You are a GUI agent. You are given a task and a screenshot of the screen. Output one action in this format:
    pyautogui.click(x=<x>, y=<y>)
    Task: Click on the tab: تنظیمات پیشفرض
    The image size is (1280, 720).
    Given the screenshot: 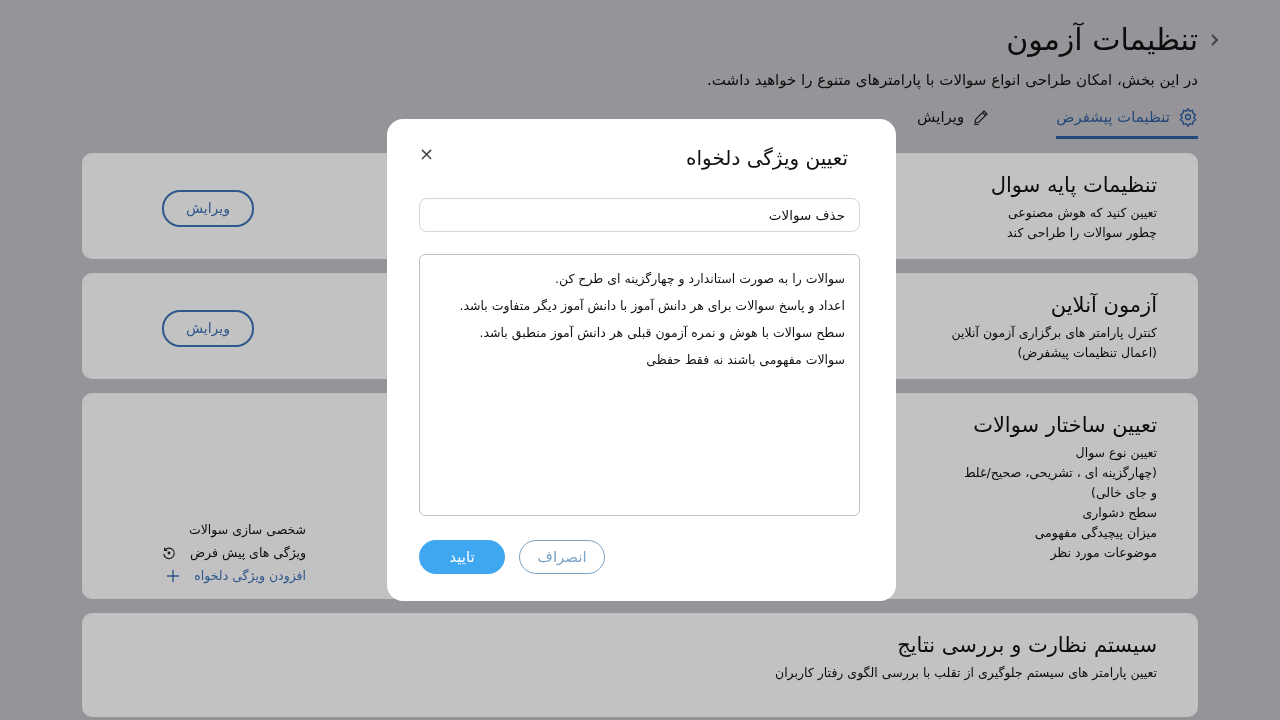 What is the action you would take?
    pyautogui.click(x=1127, y=121)
    